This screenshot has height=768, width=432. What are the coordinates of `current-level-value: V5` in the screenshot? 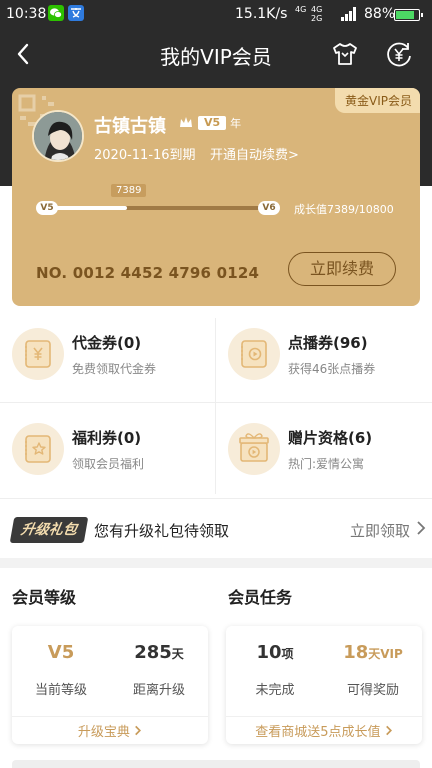 It's located at (61, 652).